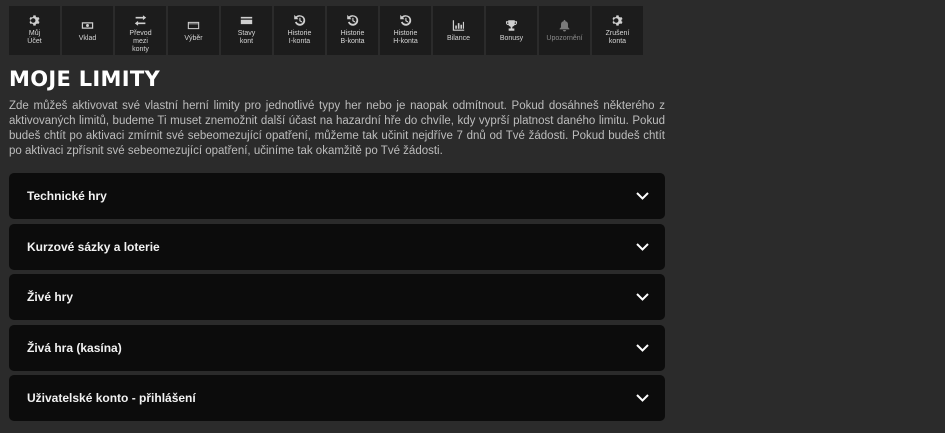 Image resolution: width=945 pixels, height=433 pixels. Describe the element at coordinates (74, 347) in the screenshot. I see `accordion-item-label: Živá hra (kasína)` at that location.